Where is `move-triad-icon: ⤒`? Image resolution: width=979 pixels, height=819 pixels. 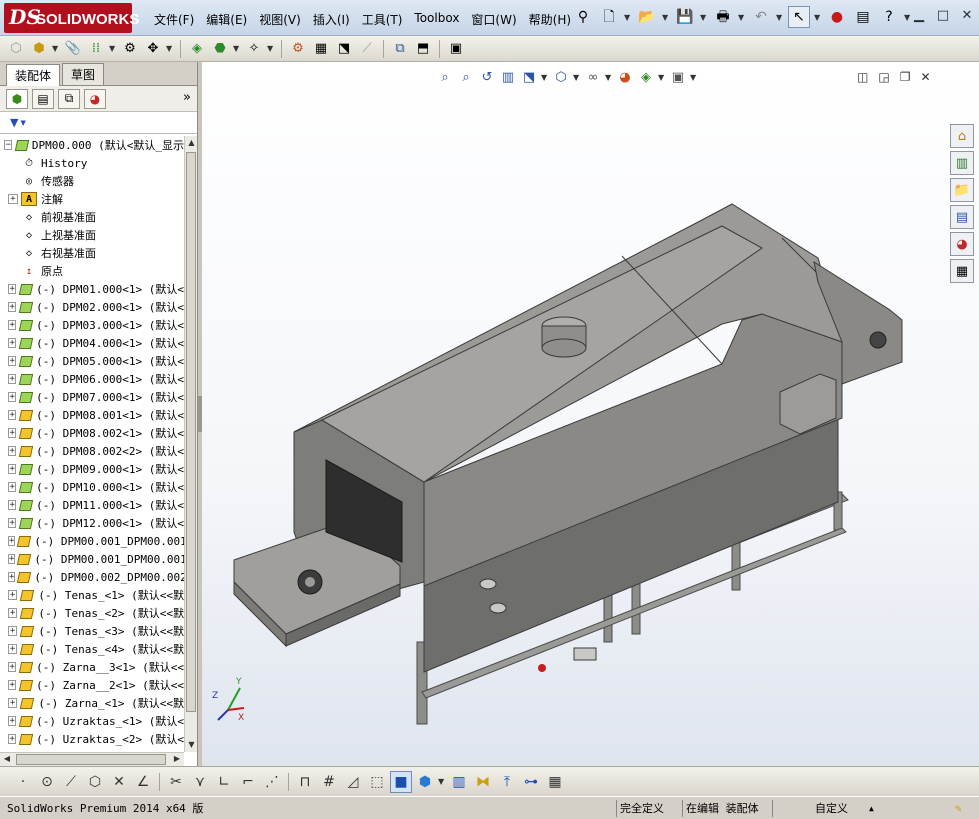 move-triad-icon: ⤒ is located at coordinates (507, 782).